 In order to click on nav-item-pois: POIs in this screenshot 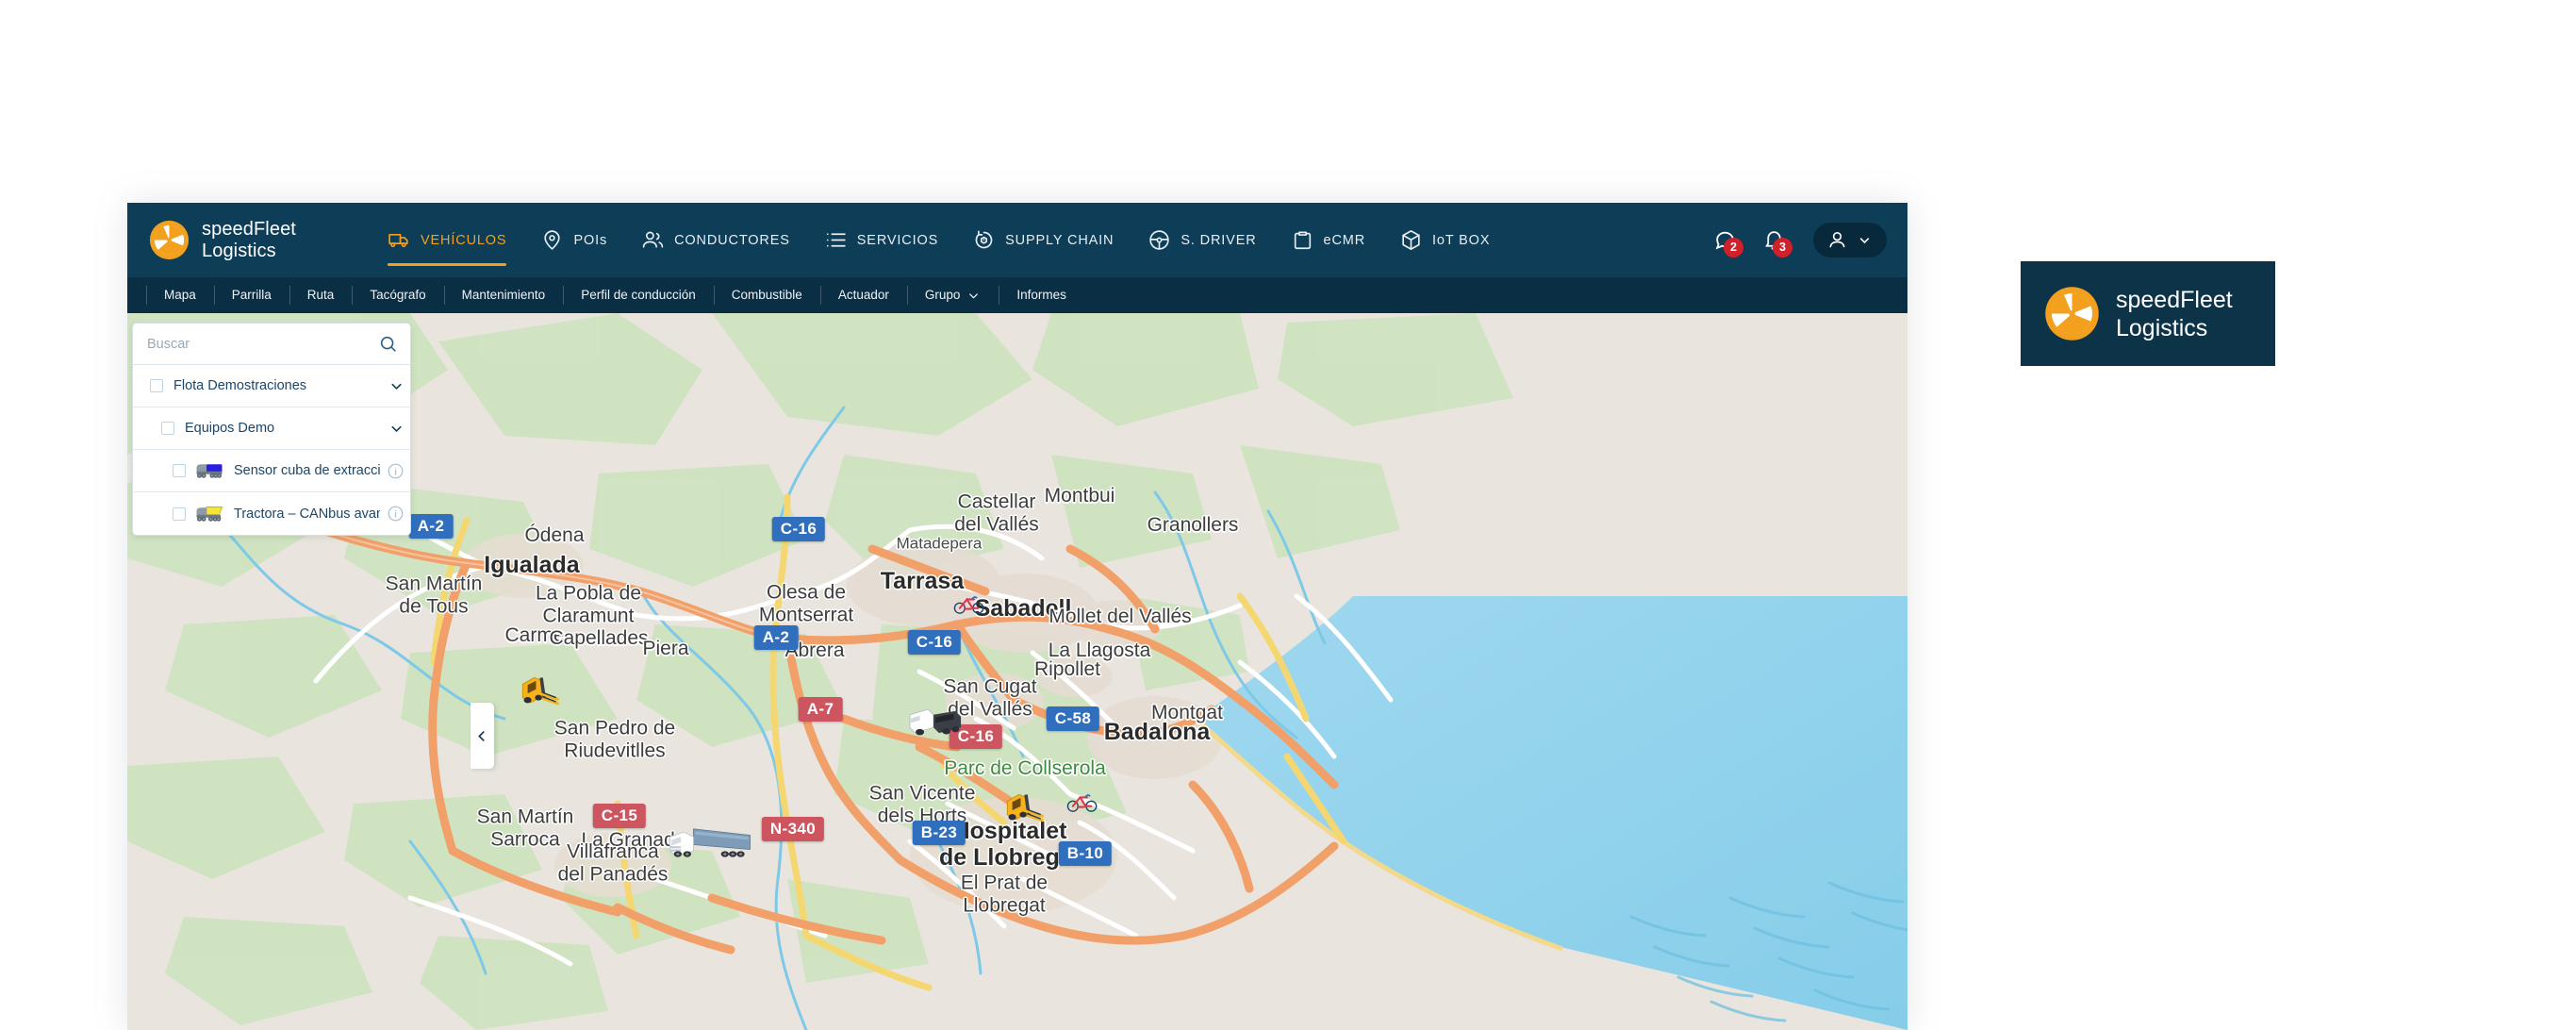, I will do `click(573, 240)`.